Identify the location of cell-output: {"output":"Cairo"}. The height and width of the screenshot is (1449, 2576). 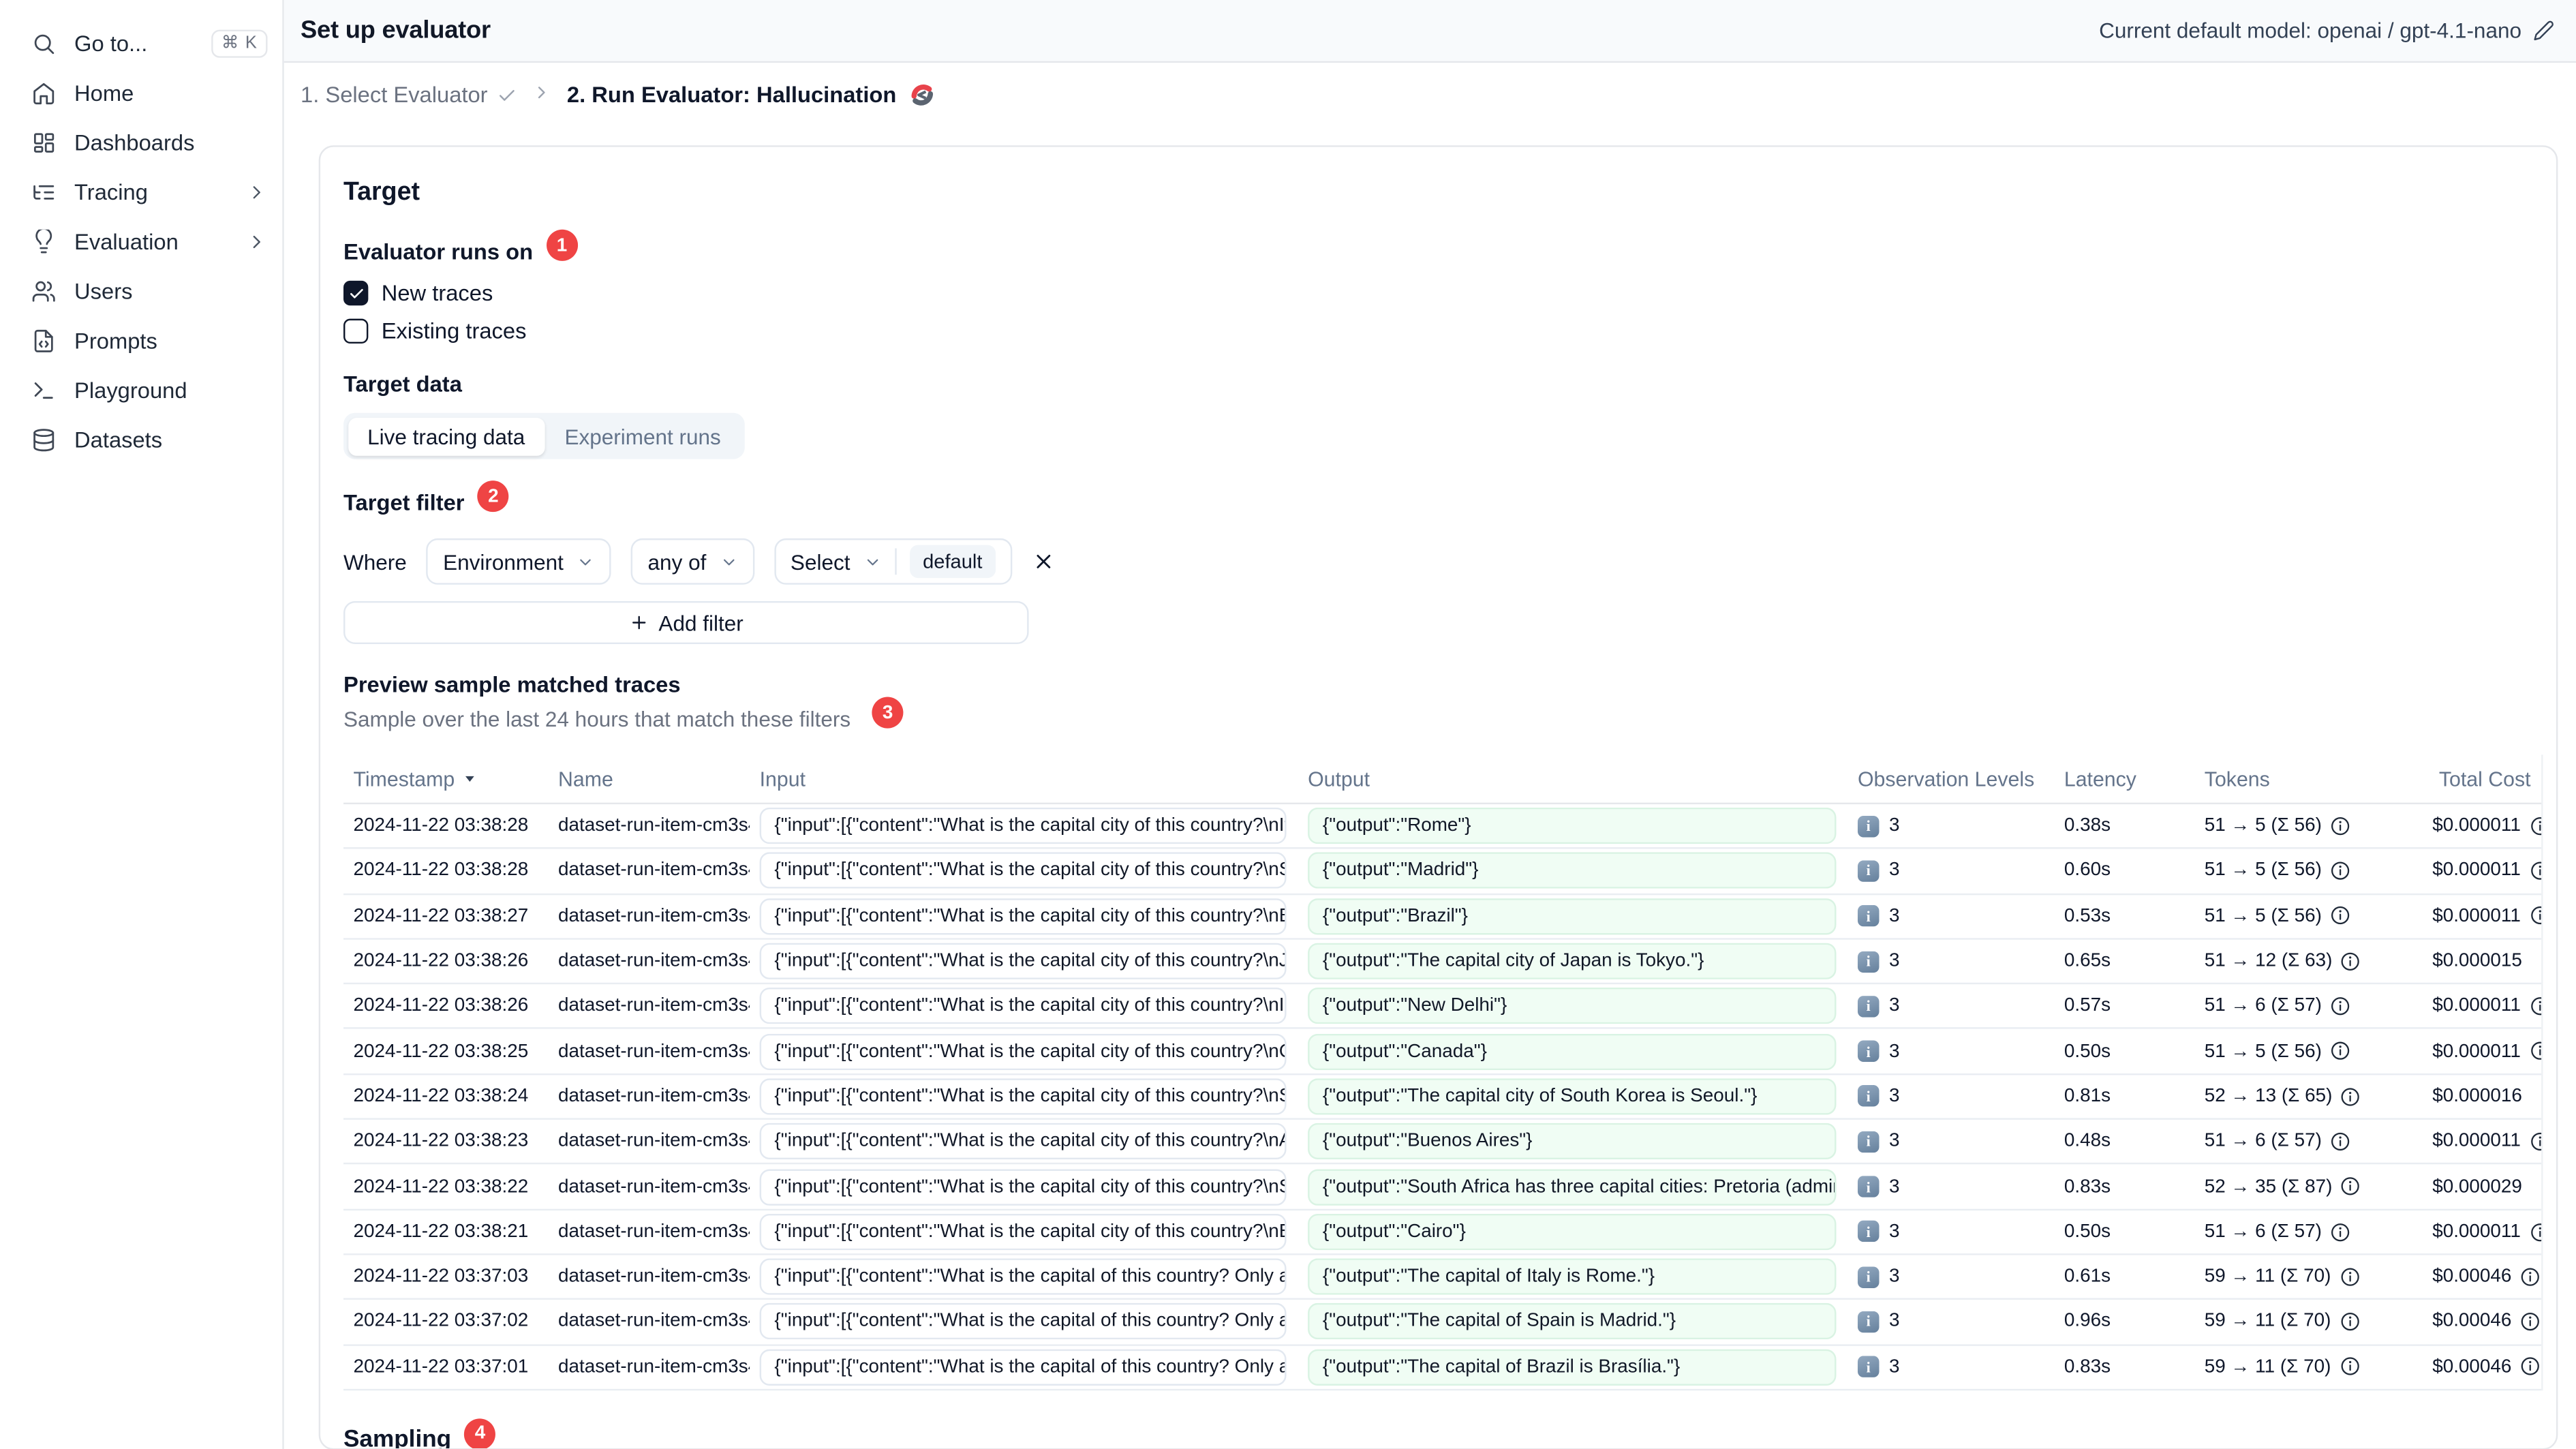
(1572, 1231).